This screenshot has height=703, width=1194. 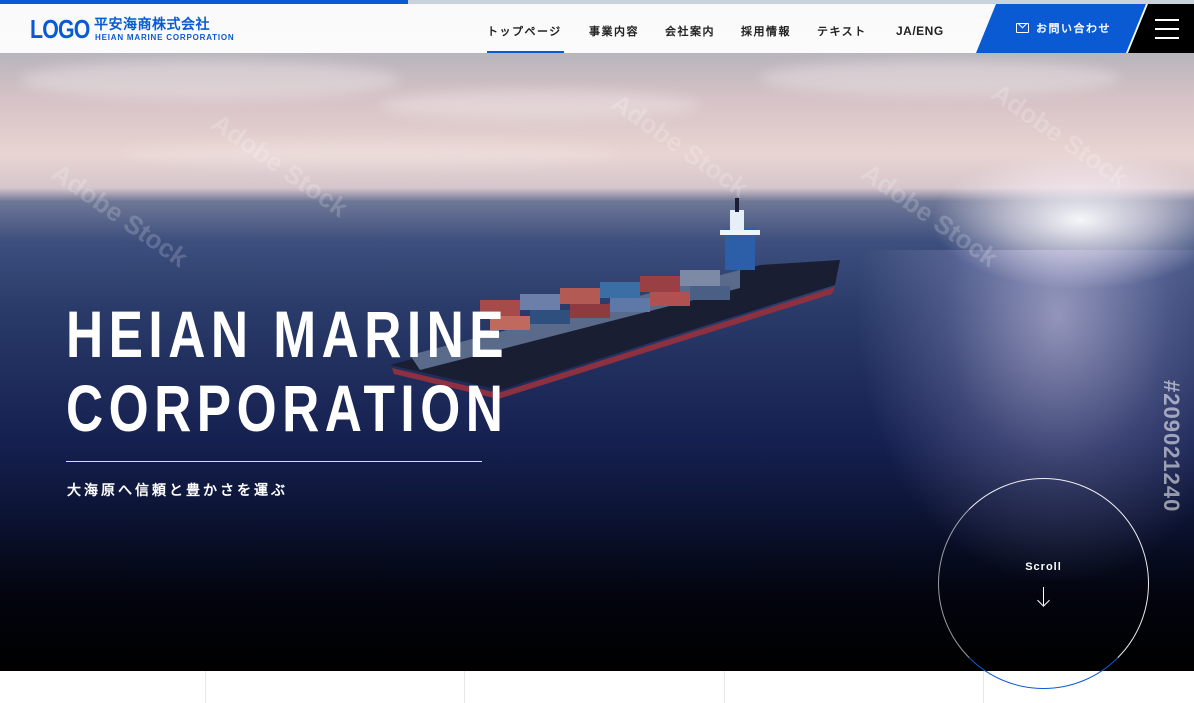 I want to click on logo: LOGO, so click(x=60, y=29).